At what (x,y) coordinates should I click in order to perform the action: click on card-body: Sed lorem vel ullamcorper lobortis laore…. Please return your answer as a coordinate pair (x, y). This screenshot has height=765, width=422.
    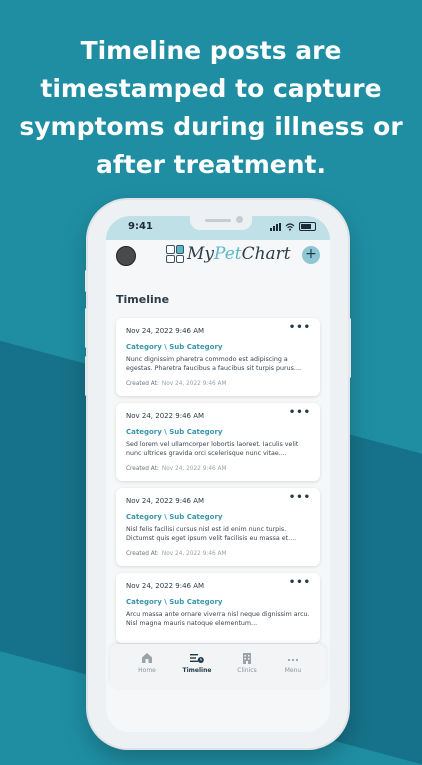
    Looking at the image, I should click on (212, 449).